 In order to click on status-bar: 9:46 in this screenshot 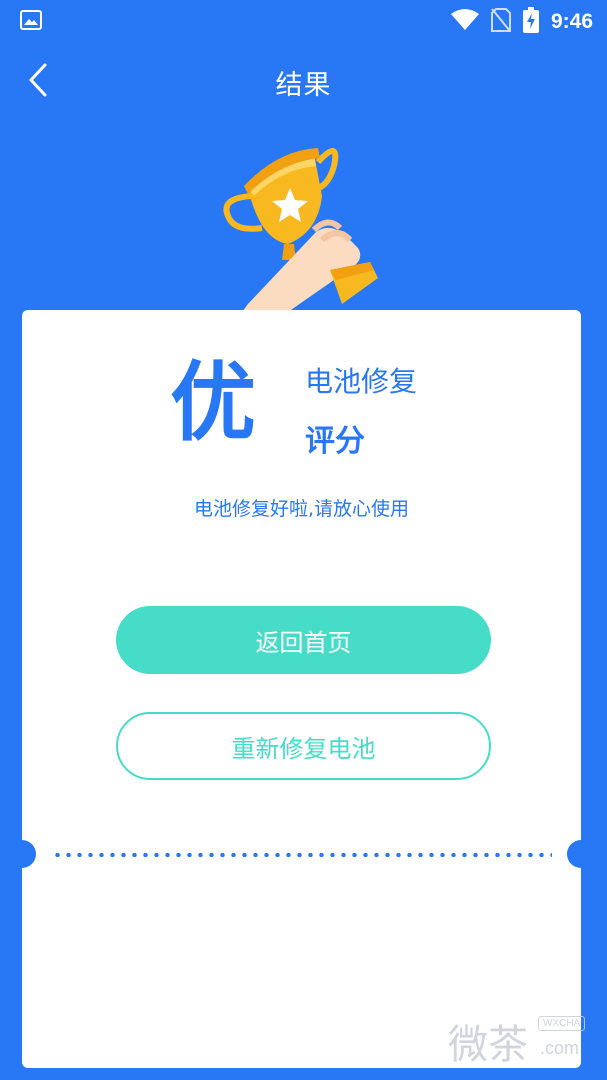, I will do `click(303, 22)`.